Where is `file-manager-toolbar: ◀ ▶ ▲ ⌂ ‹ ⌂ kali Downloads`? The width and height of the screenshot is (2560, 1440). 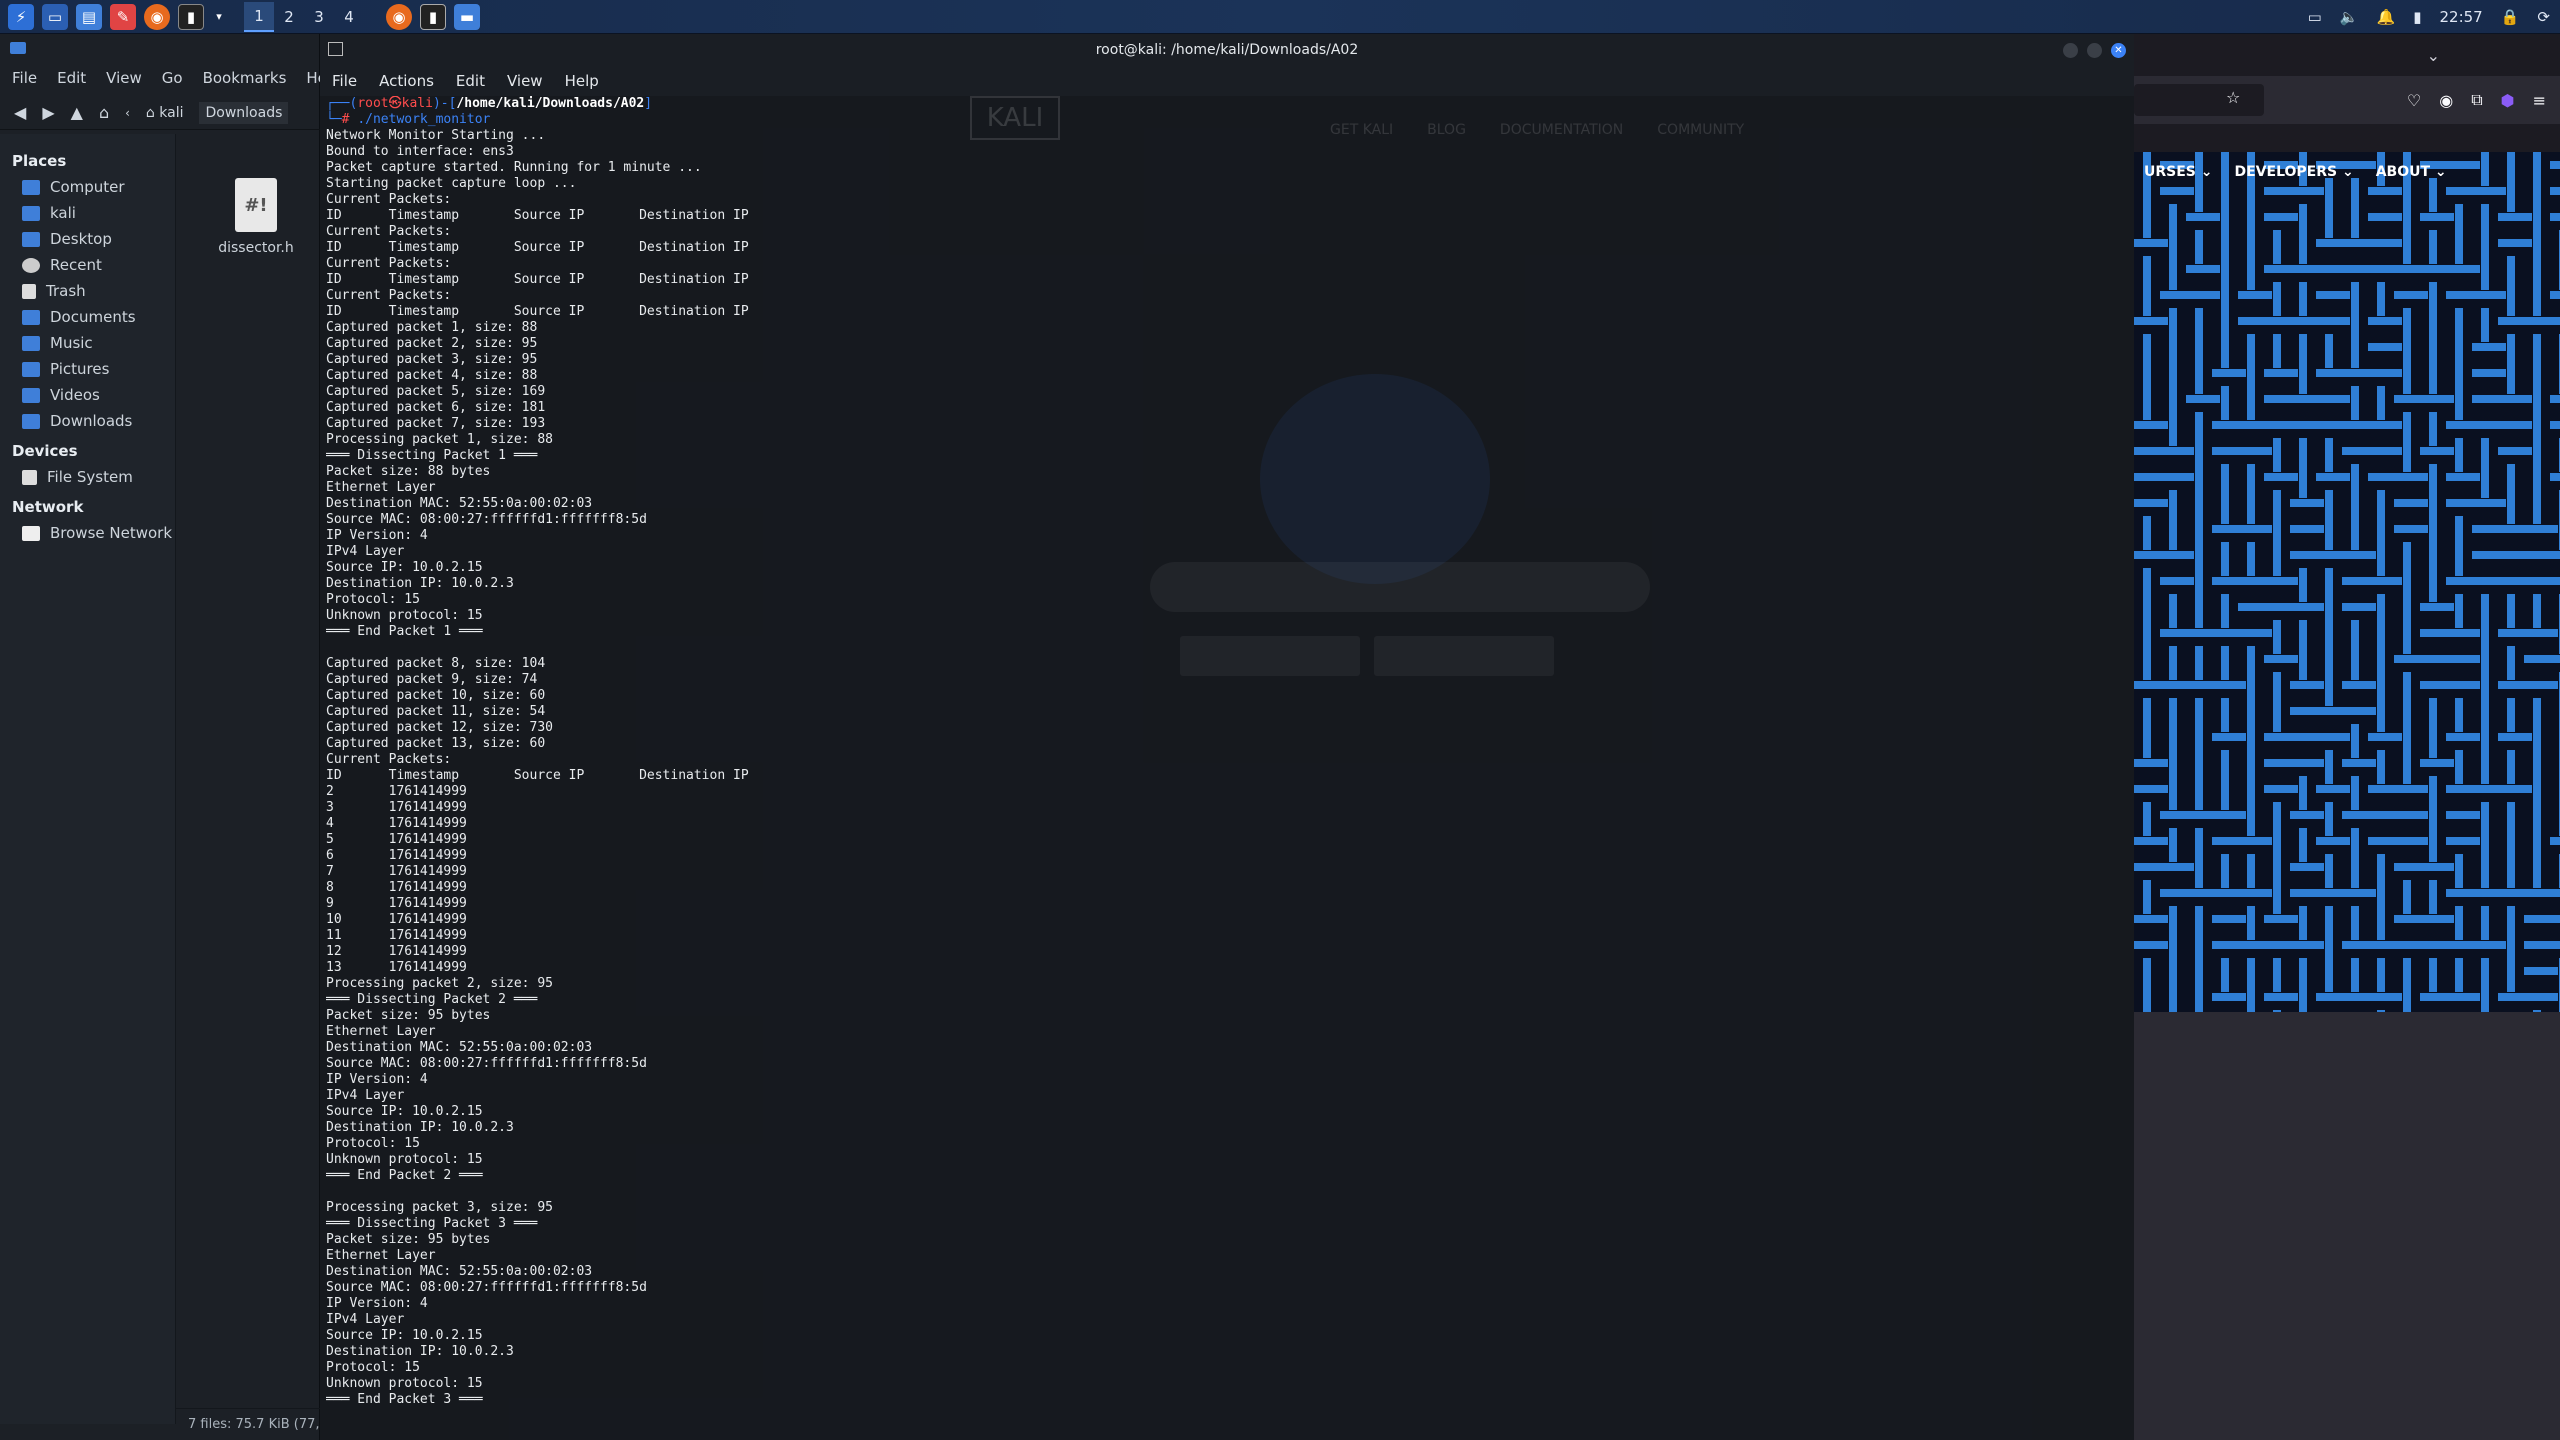
file-manager-toolbar: ◀ ▶ ▲ ⌂ ‹ ⌂ kali Downloads is located at coordinates (160, 113).